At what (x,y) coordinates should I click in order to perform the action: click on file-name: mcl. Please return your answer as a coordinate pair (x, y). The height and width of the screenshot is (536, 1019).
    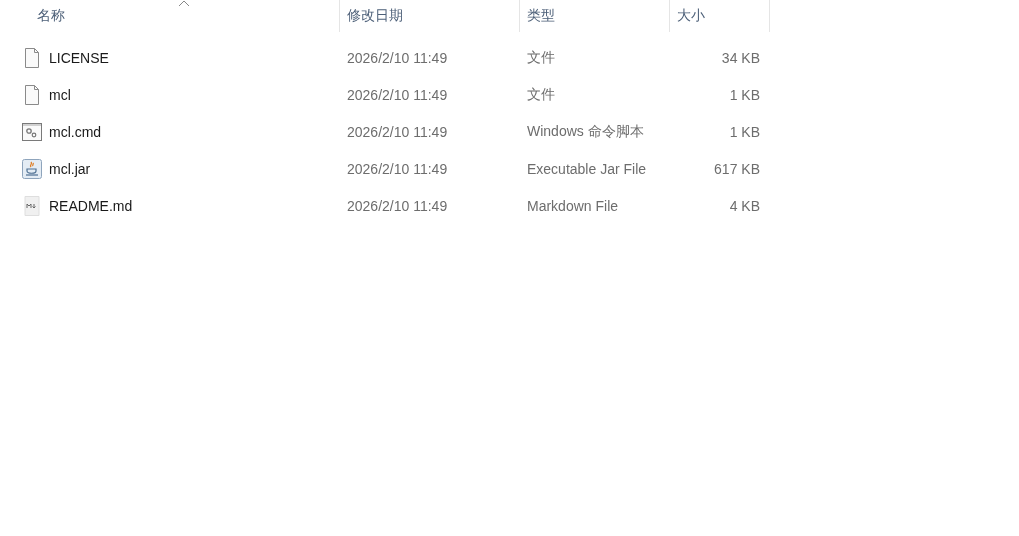
    Looking at the image, I should click on (60, 94).